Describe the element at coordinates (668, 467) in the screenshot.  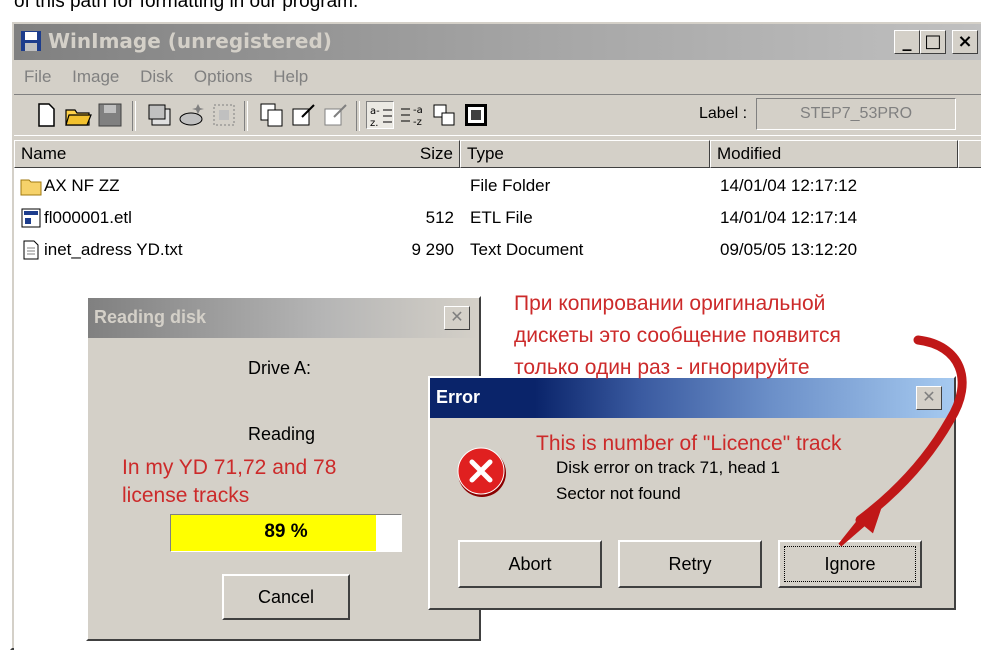
I see `error-message-line1: Disk error on track 71, head 1` at that location.